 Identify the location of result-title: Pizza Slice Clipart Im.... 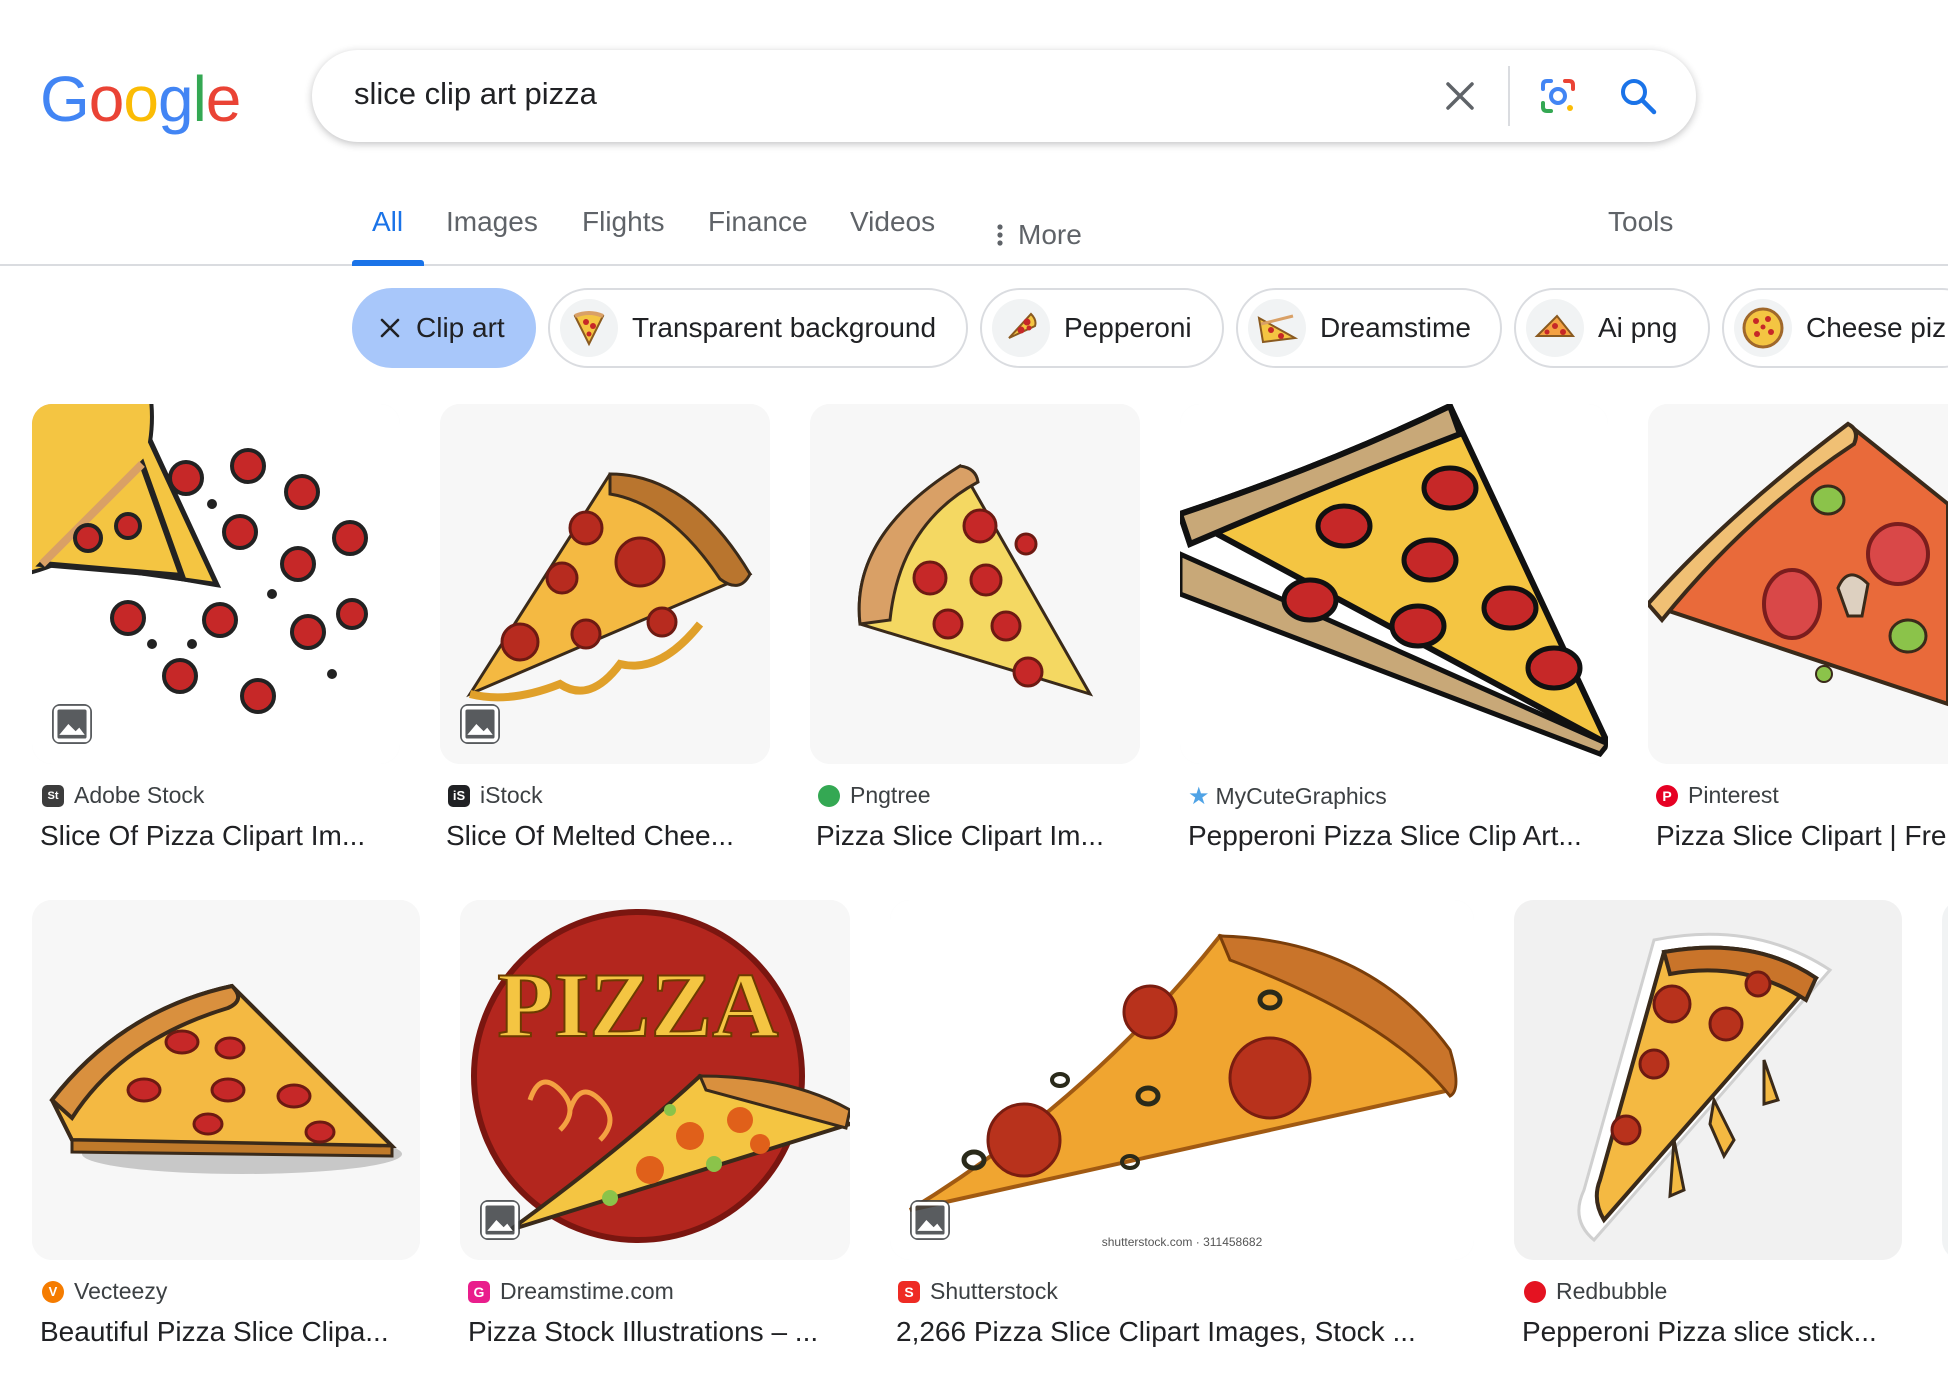
(981, 836).